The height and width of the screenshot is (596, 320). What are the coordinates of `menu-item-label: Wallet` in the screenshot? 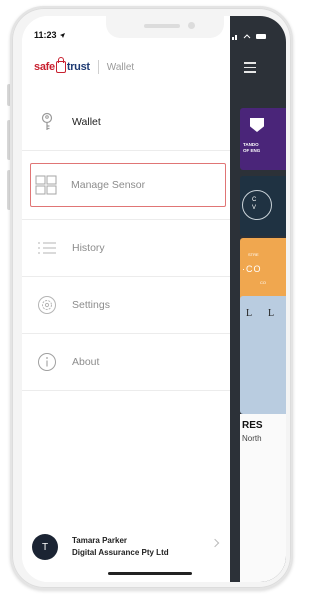 It's located at (86, 122).